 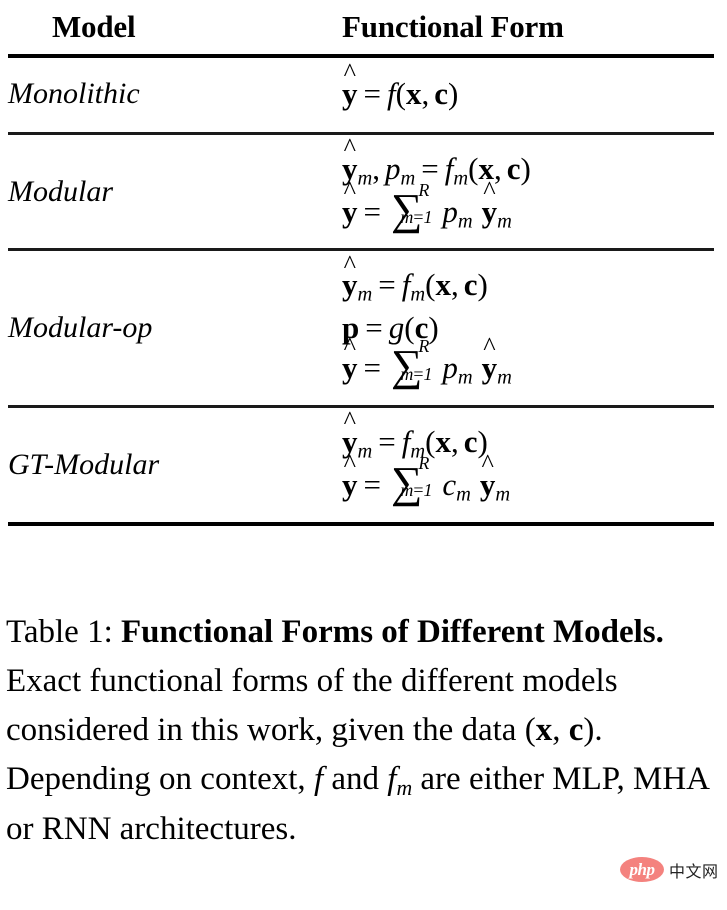 What do you see at coordinates (528, 190) in the screenshot?
I see `row-equations-modular: ^ ym, pm = fm(x, c) ^ y = ∑ Rm=1 pm ^ ym` at bounding box center [528, 190].